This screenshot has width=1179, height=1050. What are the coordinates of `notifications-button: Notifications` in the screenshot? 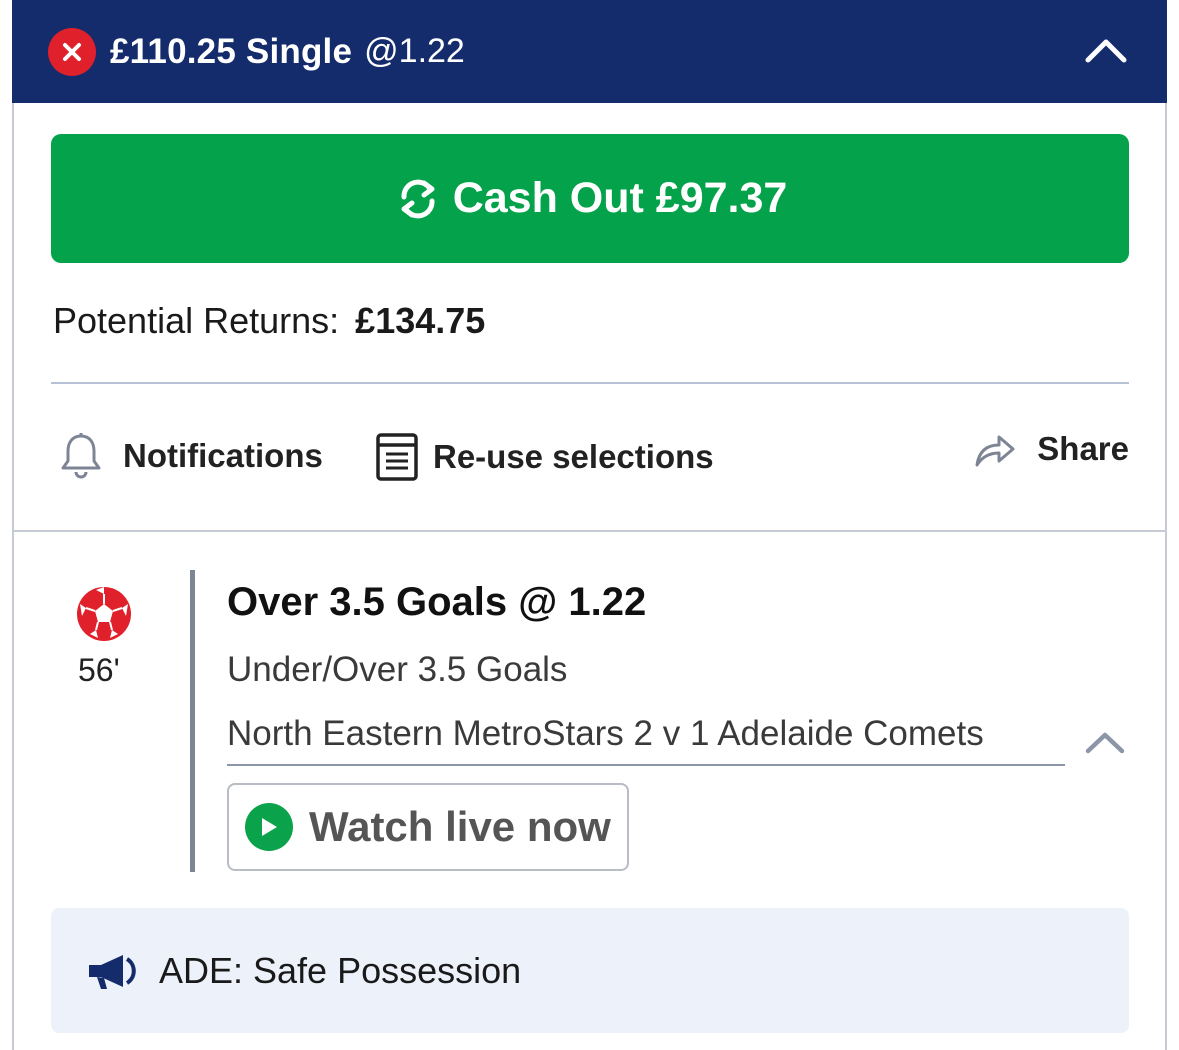 It's located at (191, 456).